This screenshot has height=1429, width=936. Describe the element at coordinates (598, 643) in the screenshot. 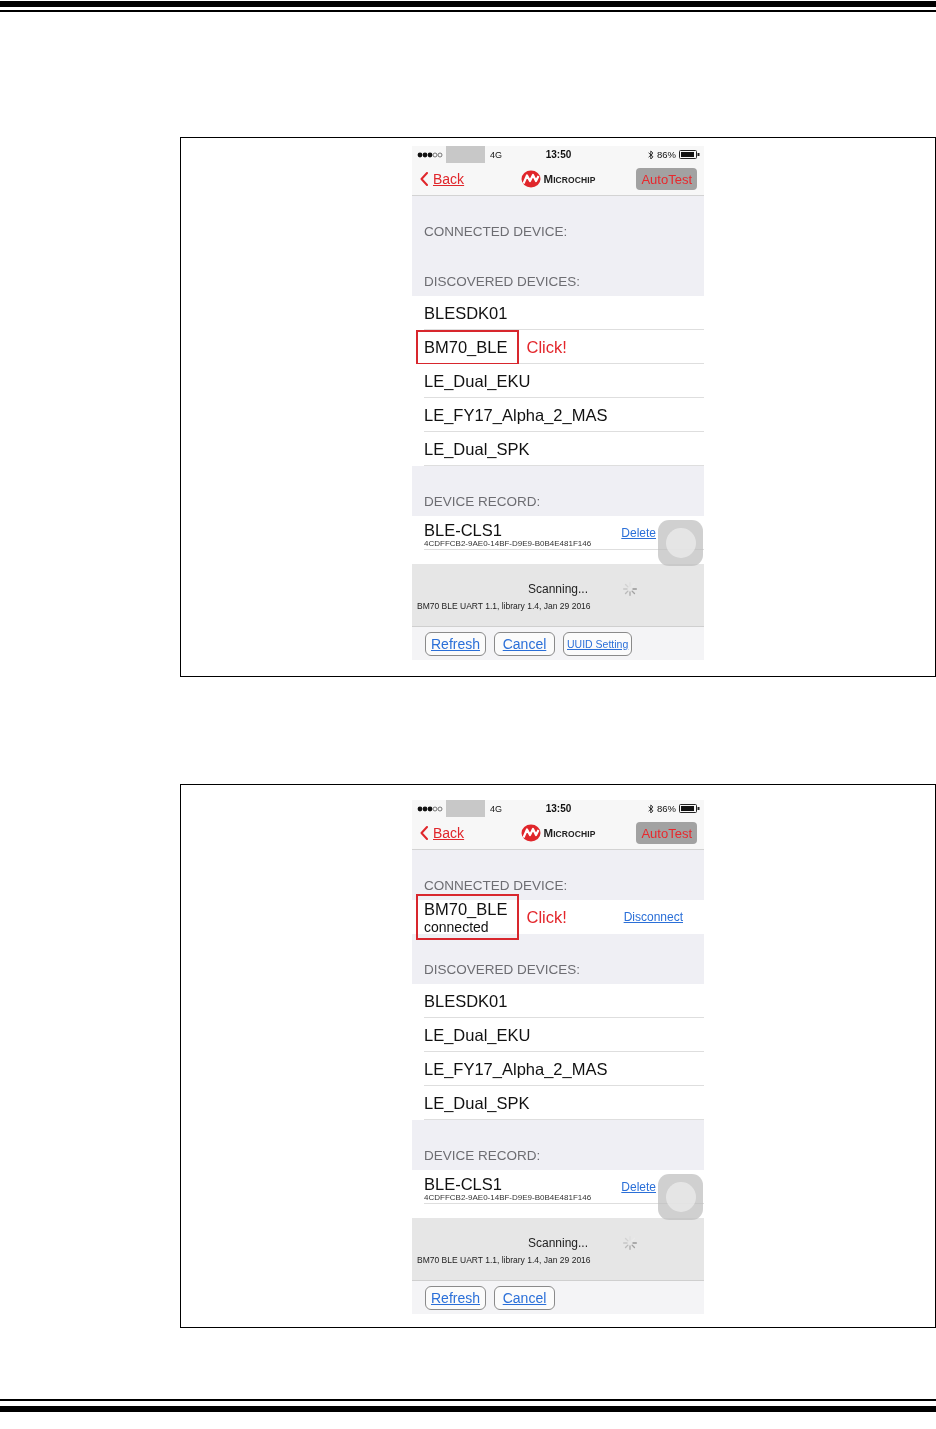

I see `toolbar-button: UUID Setting` at that location.